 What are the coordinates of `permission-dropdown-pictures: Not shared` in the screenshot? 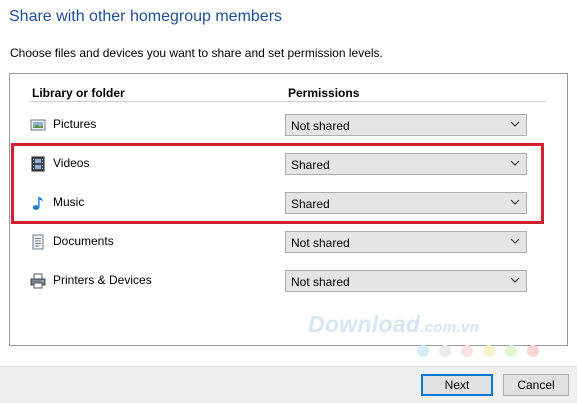 It's located at (406, 125).